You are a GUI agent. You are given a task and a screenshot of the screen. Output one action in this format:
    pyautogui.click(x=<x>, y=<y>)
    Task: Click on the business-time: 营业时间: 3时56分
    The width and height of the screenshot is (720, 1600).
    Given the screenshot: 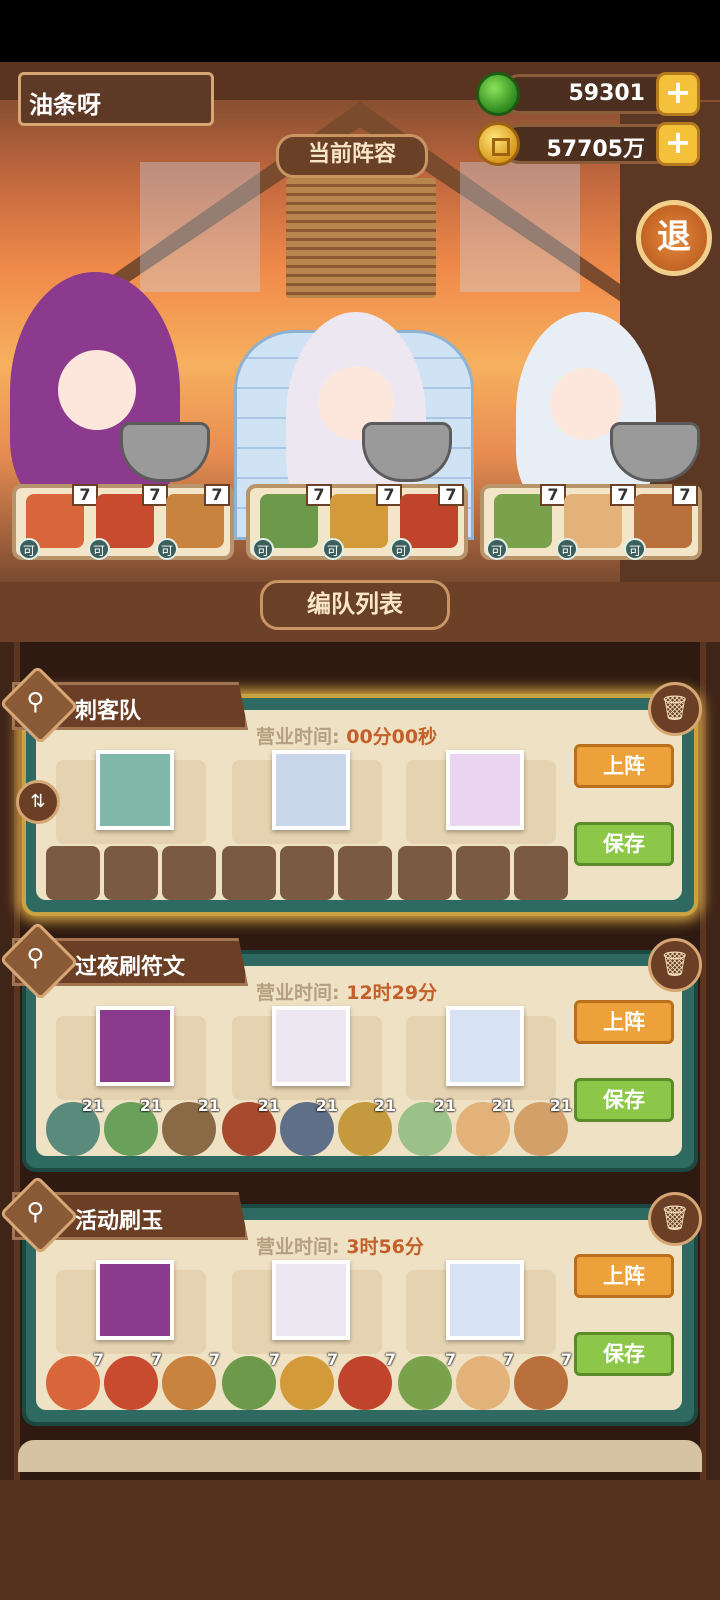 What is the action you would take?
    pyautogui.click(x=340, y=1245)
    